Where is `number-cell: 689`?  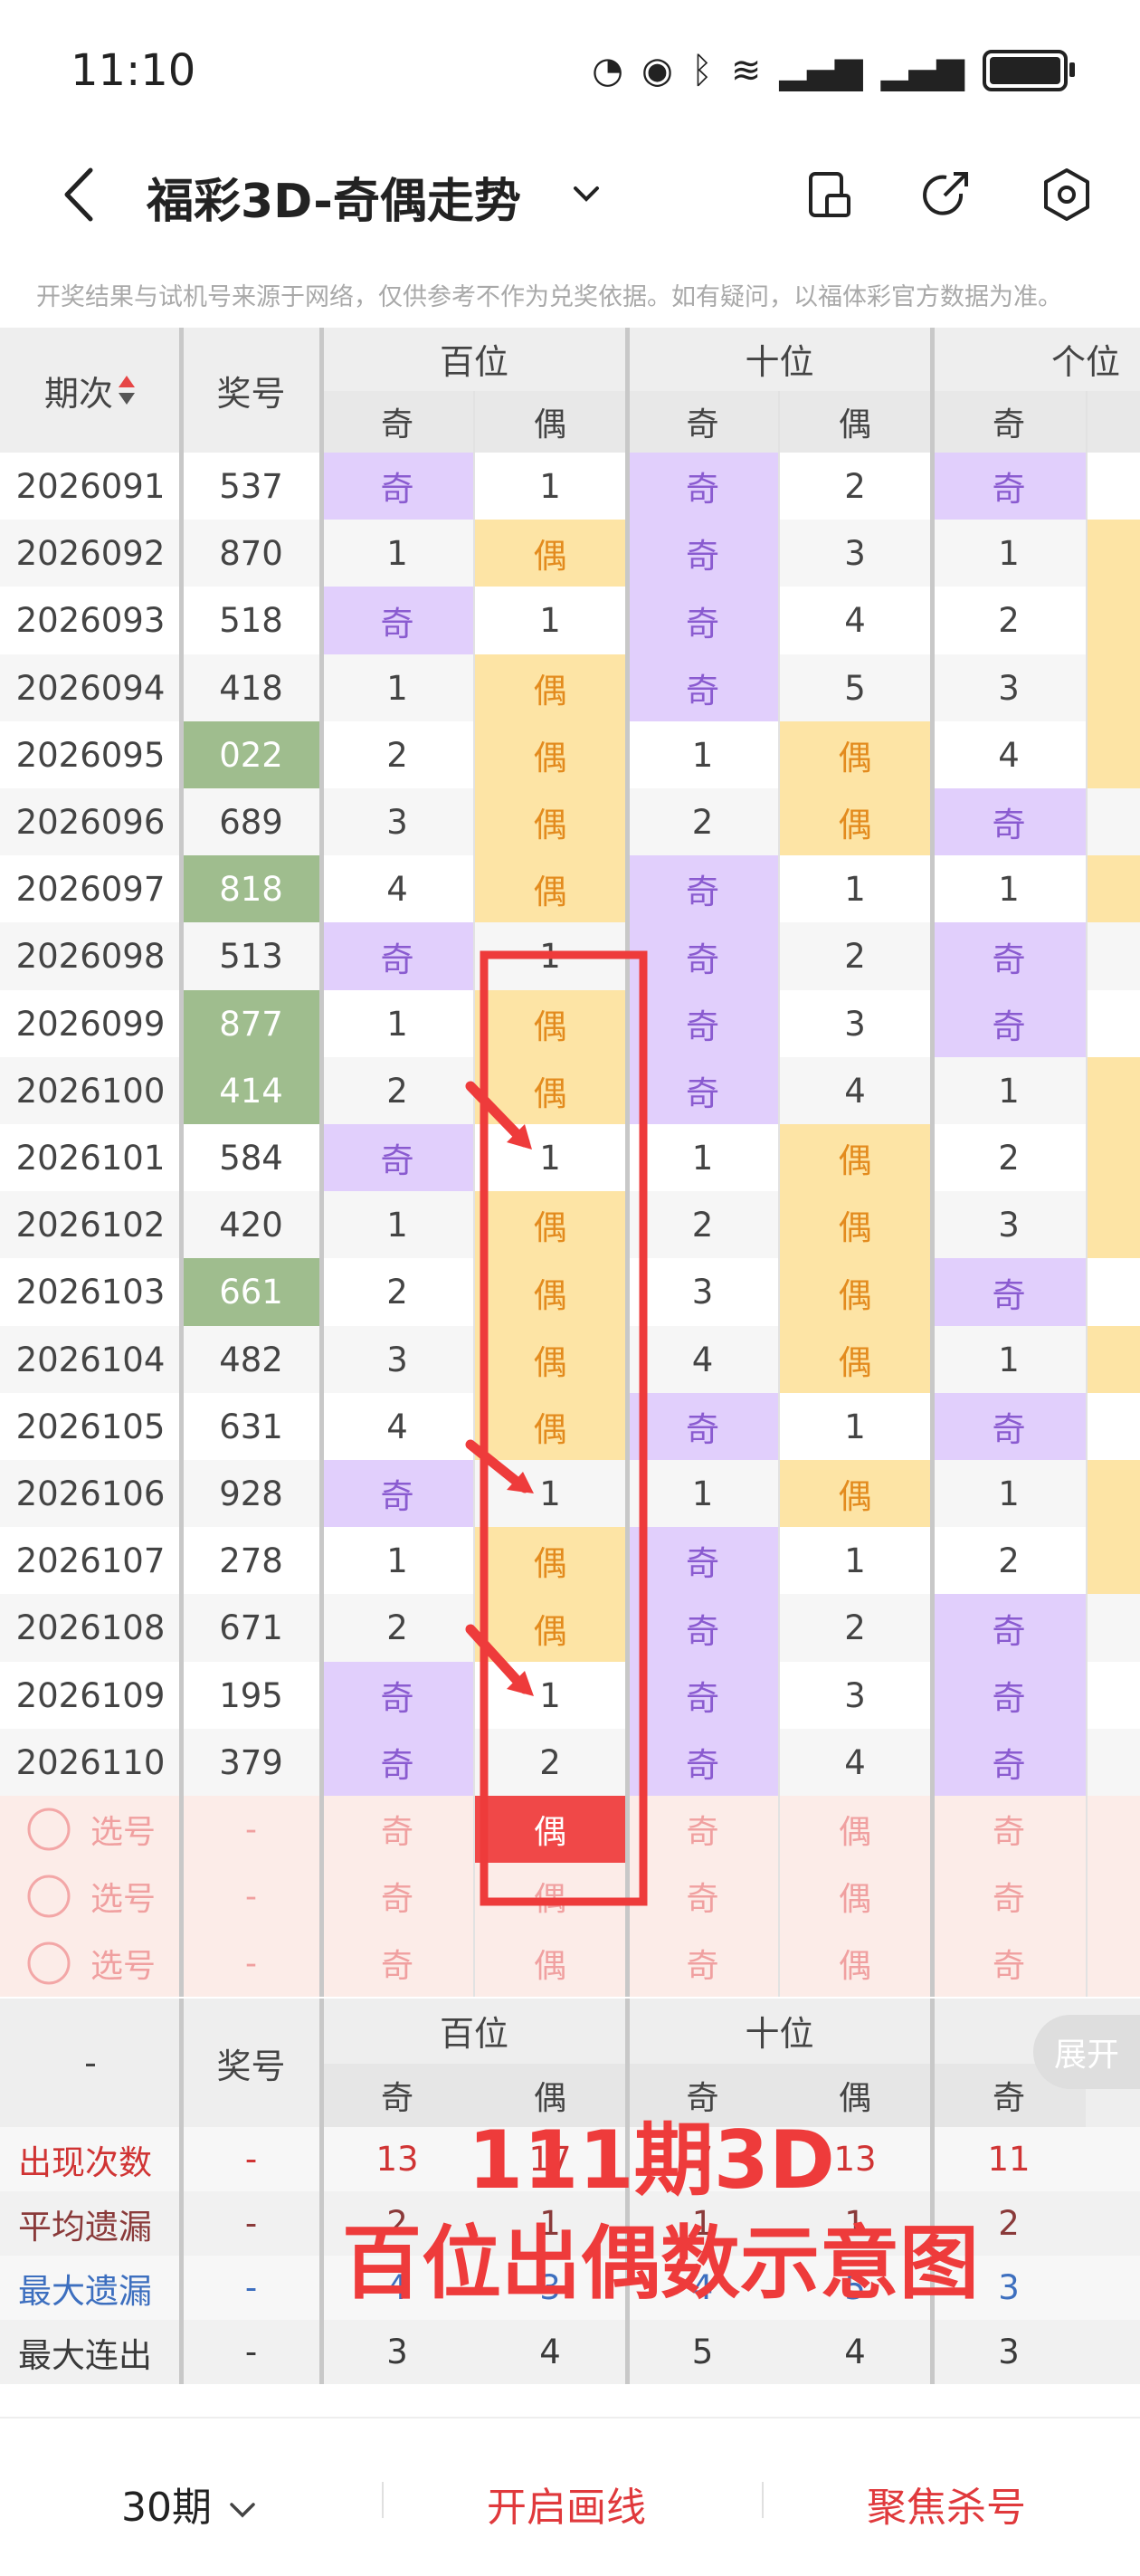 number-cell: 689 is located at coordinates (251, 822).